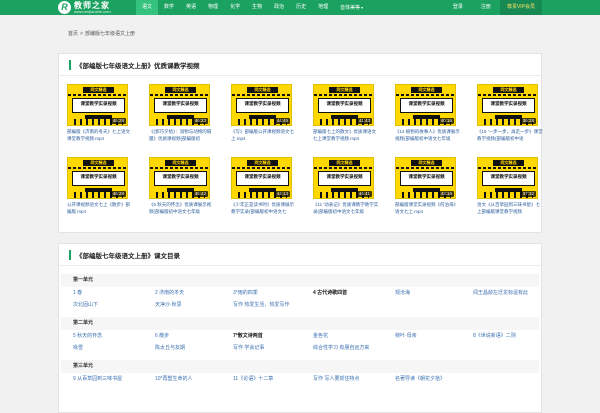  Describe the element at coordinates (253, 379) in the screenshot. I see `lesson-link: 11《论语》十二章` at that location.